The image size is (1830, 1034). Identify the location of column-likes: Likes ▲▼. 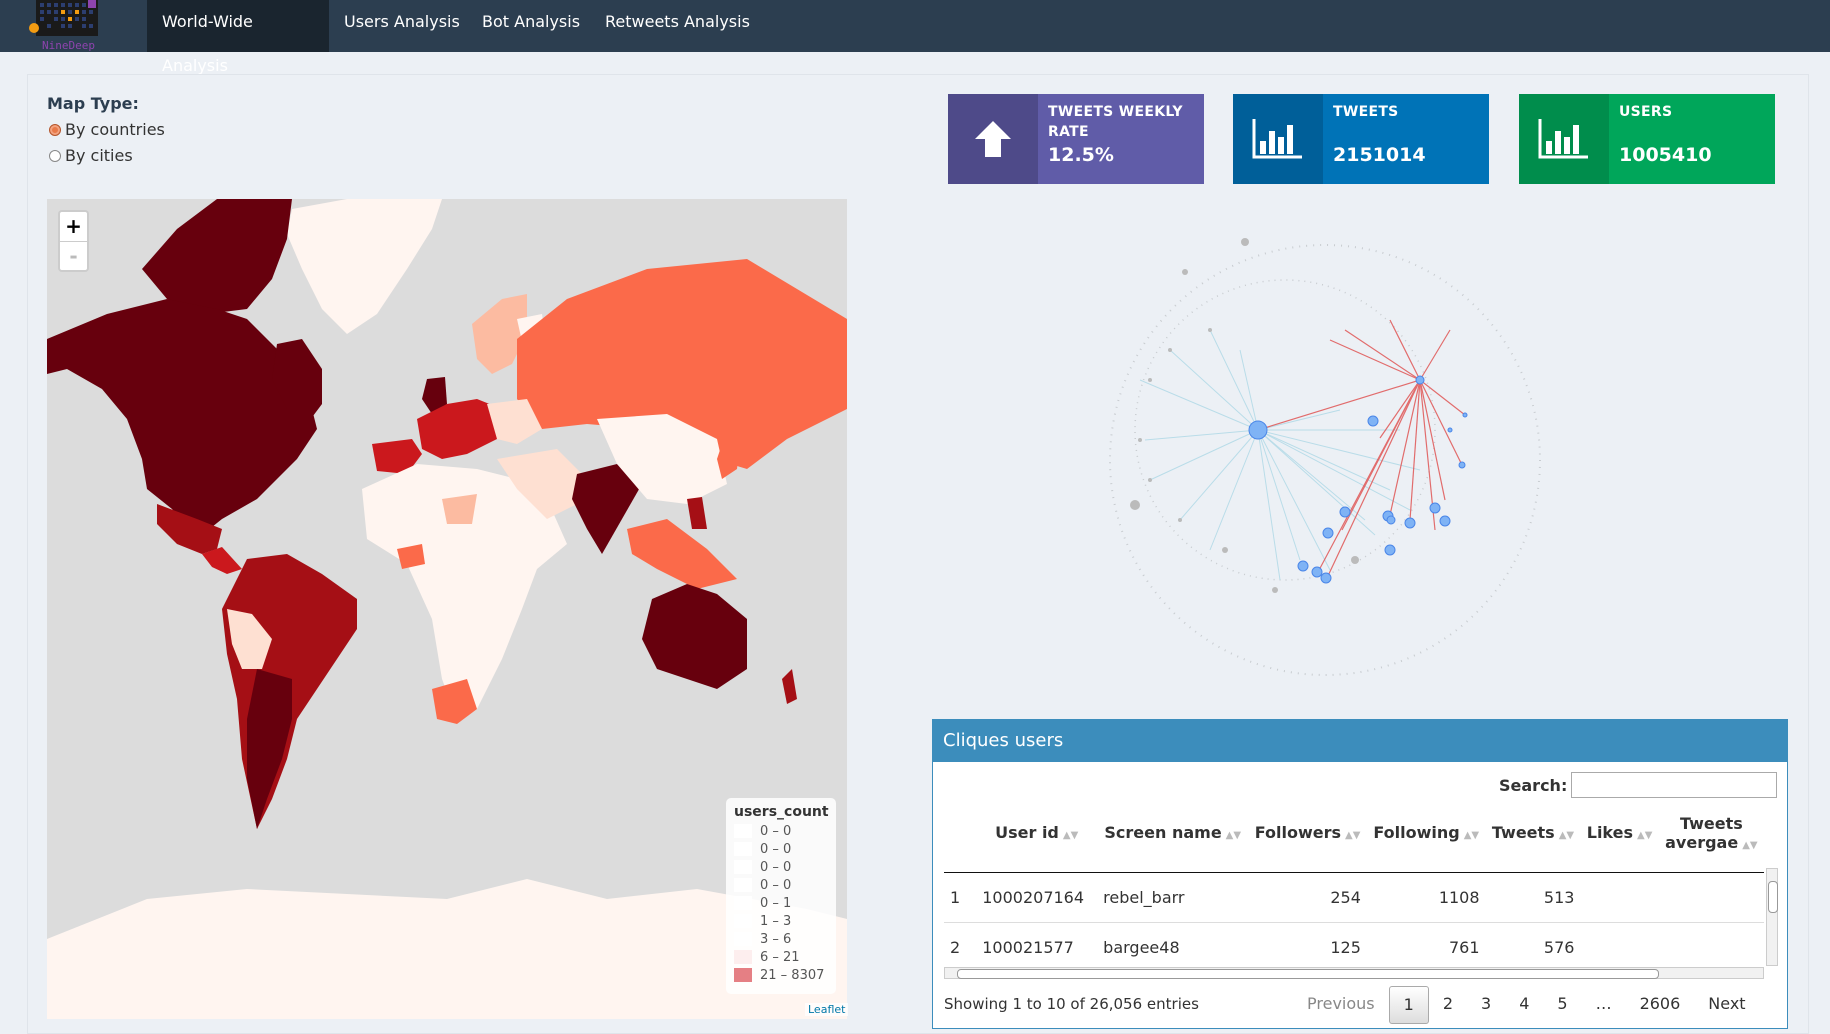
(1619, 833).